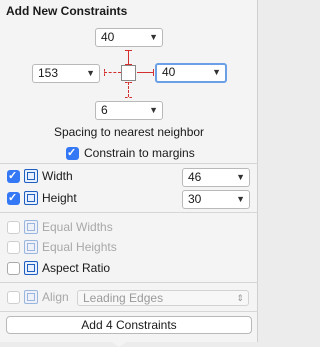 This screenshot has height=347, width=320. I want to click on height-value: 30, so click(195, 199).